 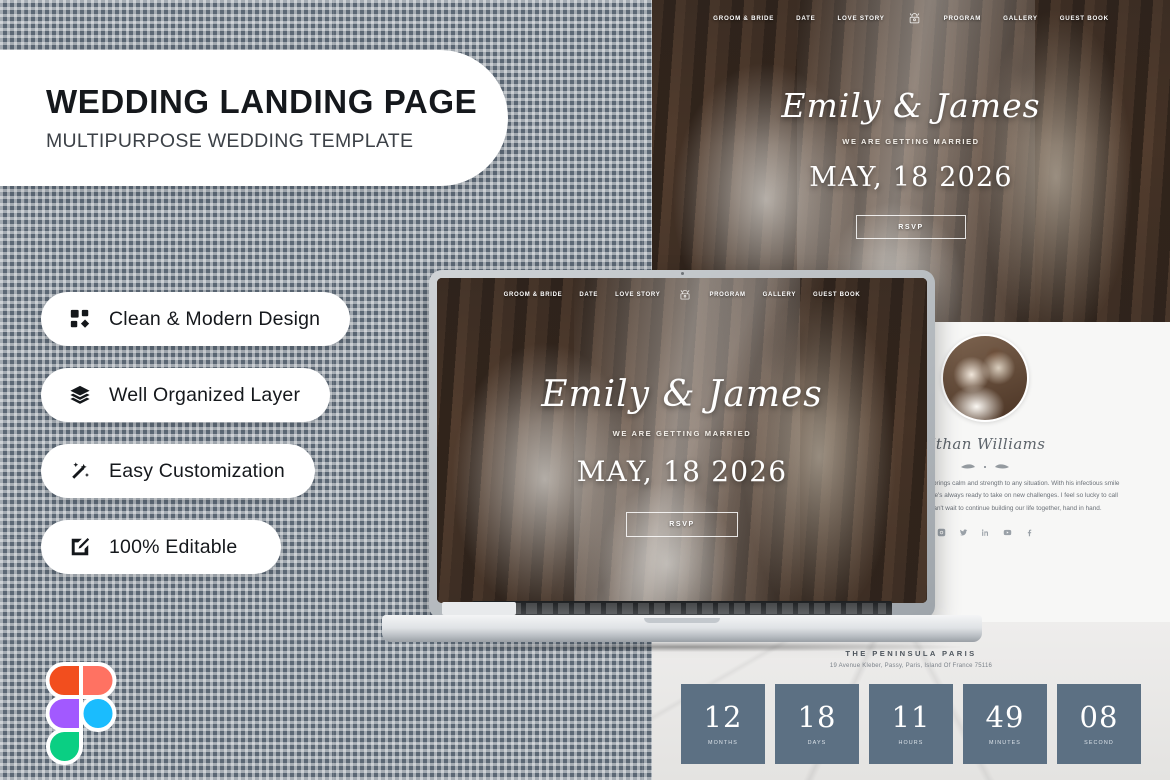 I want to click on screen-rsvp-button: RSVP, so click(x=682, y=524).